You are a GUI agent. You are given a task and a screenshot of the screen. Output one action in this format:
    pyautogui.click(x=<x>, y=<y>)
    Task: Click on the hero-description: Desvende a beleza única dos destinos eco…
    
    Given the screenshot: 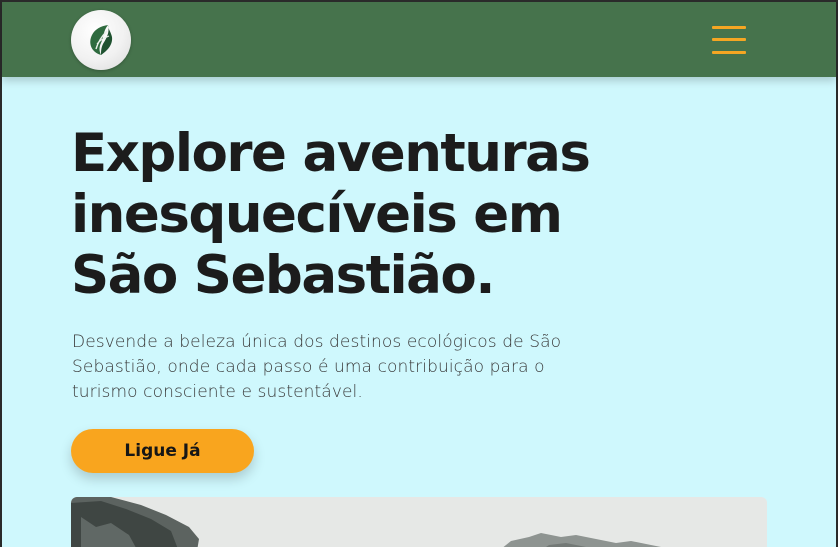 What is the action you would take?
    pyautogui.click(x=317, y=367)
    